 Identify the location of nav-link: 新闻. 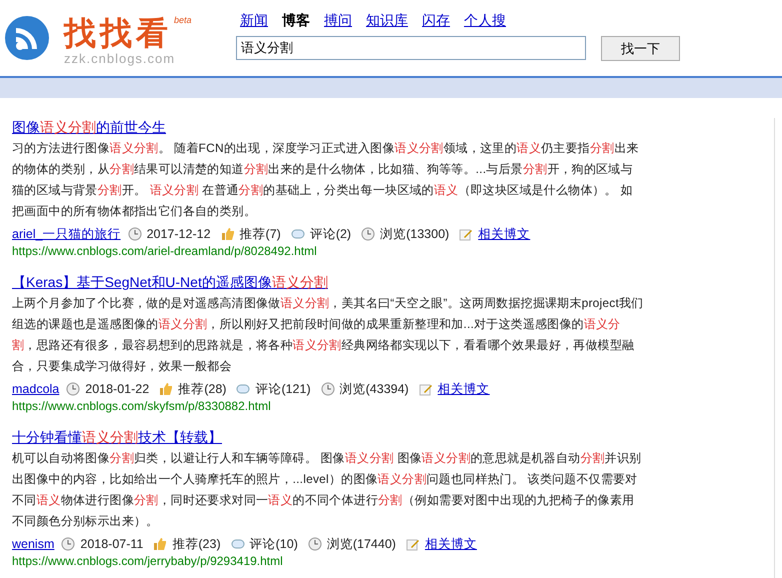
(254, 21).